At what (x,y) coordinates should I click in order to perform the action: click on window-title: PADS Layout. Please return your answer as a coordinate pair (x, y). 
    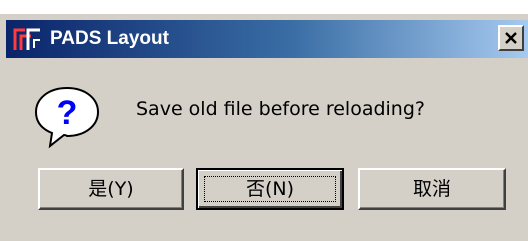
    Looking at the image, I should click on (109, 38).